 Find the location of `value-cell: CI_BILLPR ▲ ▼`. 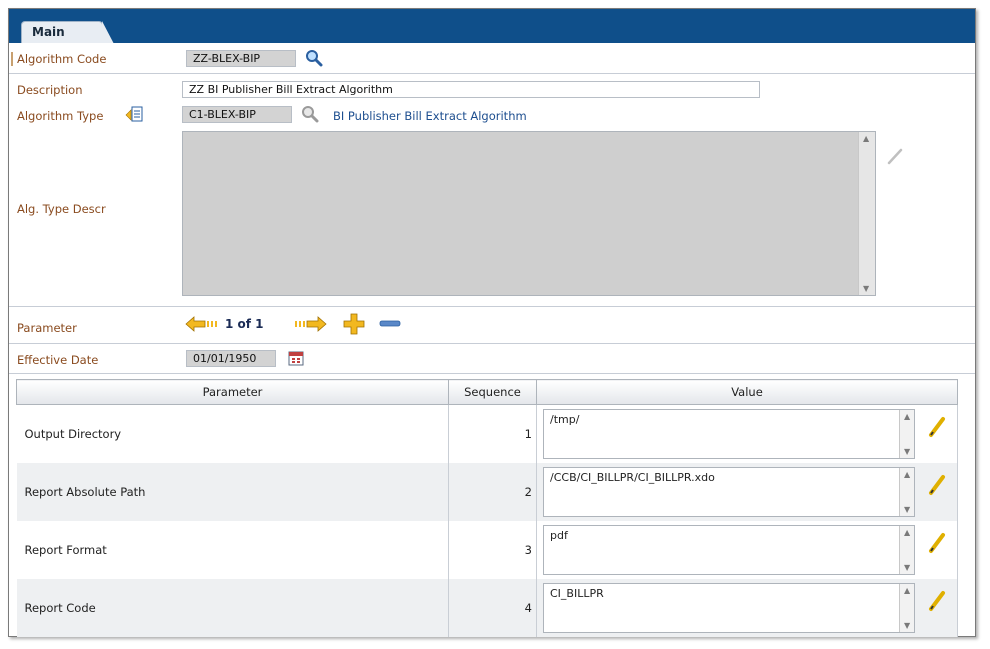

value-cell: CI_BILLPR ▲ ▼ is located at coordinates (747, 608).